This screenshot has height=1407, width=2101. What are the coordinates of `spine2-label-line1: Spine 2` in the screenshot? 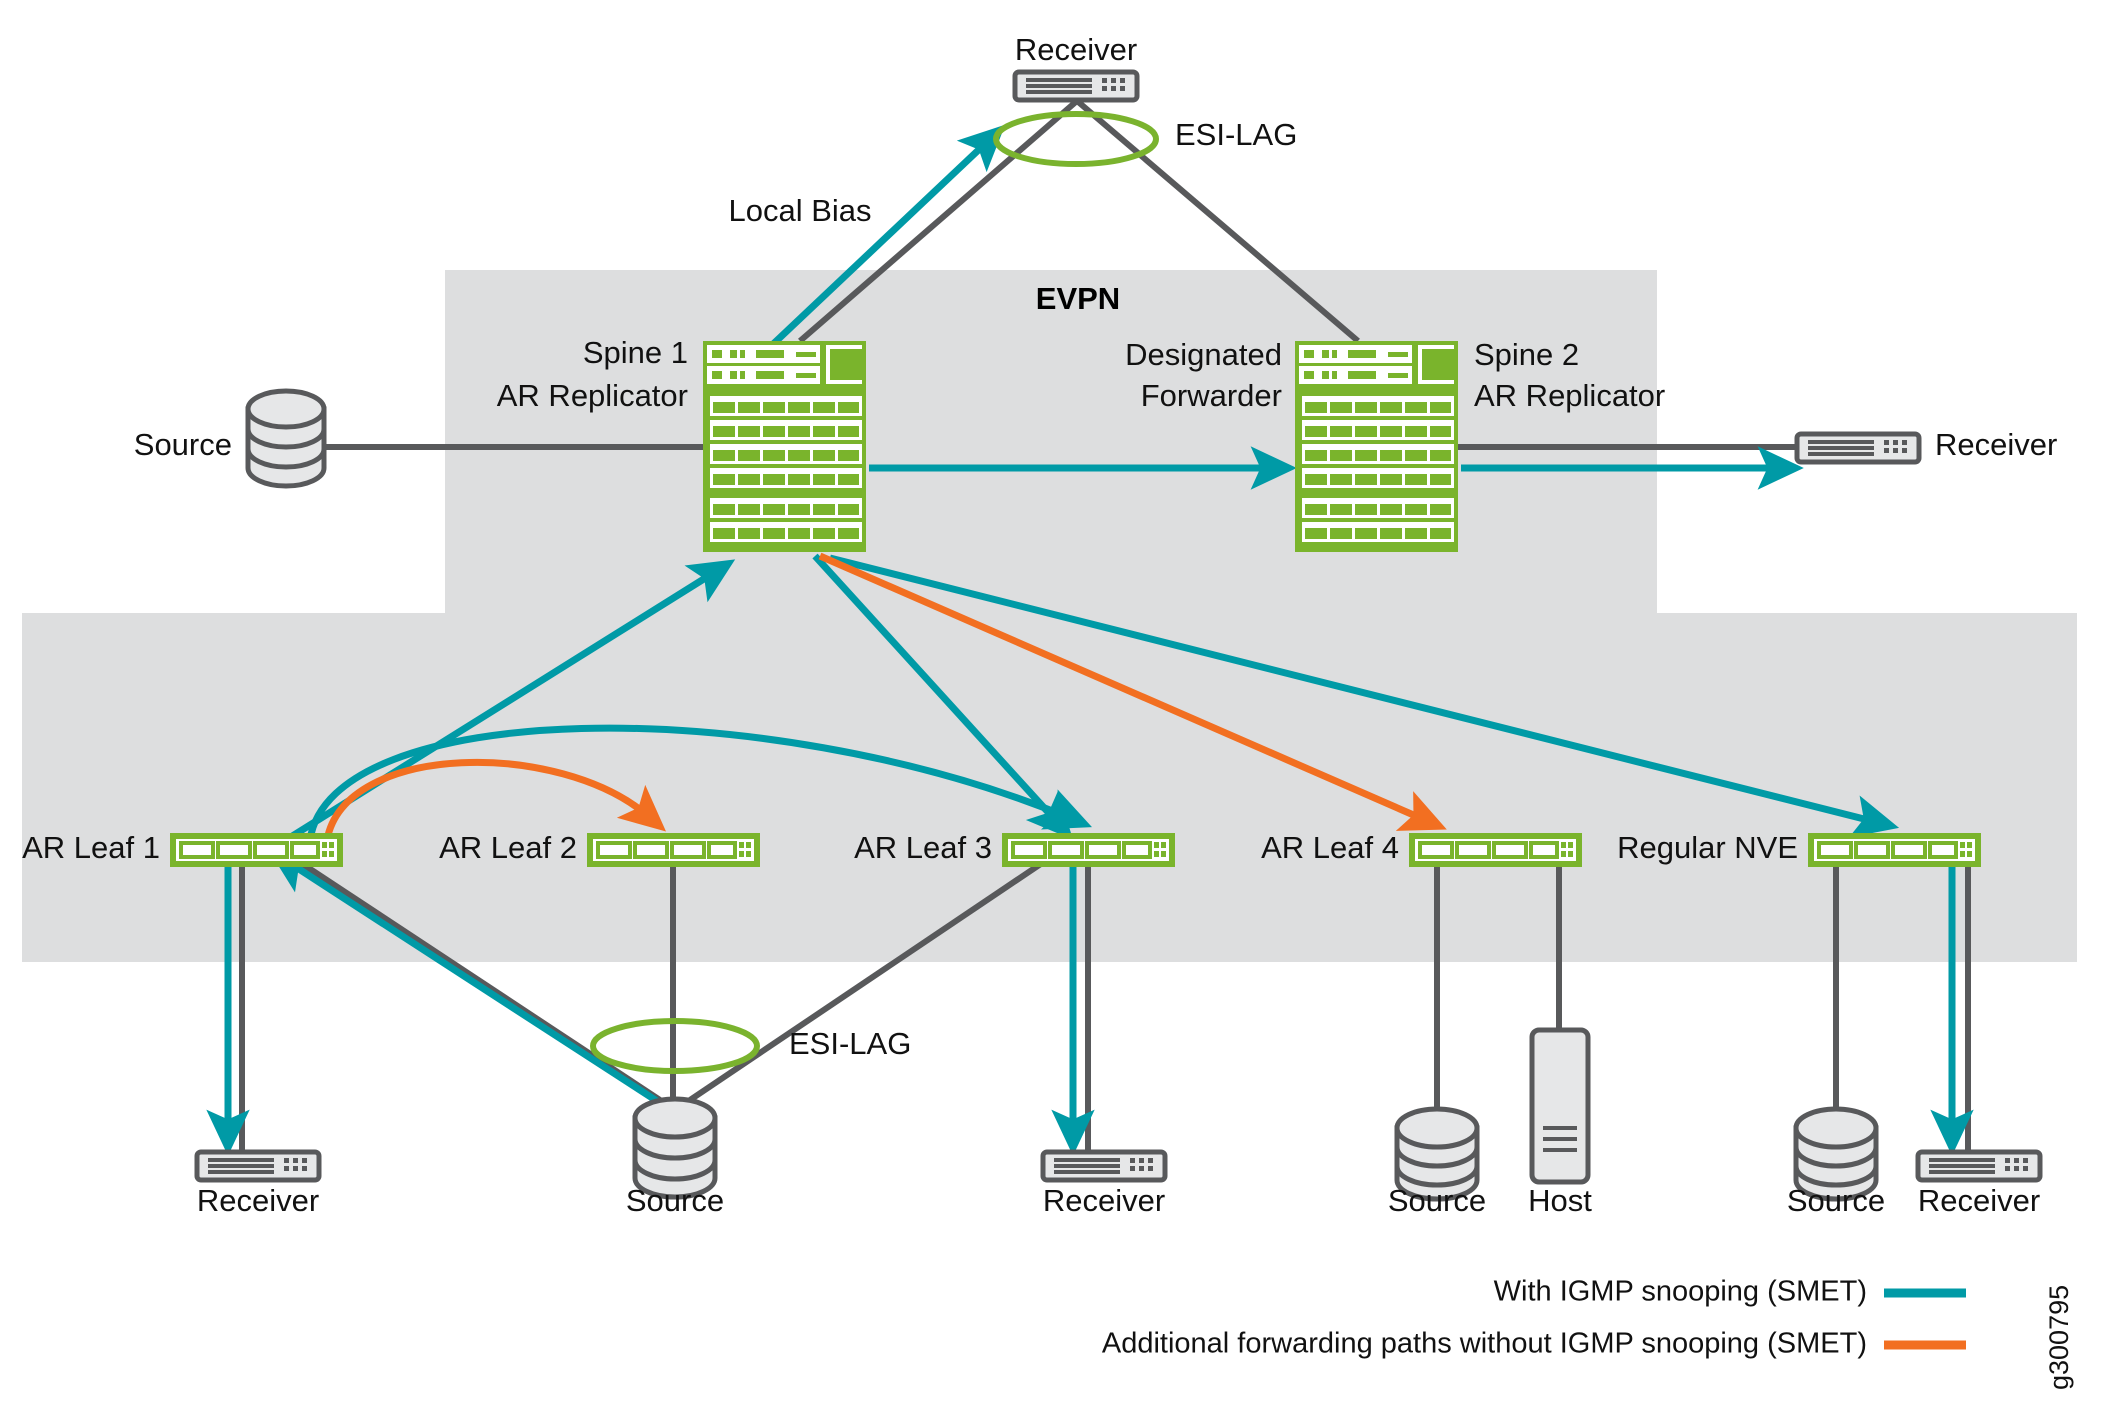 It's located at (1526, 354).